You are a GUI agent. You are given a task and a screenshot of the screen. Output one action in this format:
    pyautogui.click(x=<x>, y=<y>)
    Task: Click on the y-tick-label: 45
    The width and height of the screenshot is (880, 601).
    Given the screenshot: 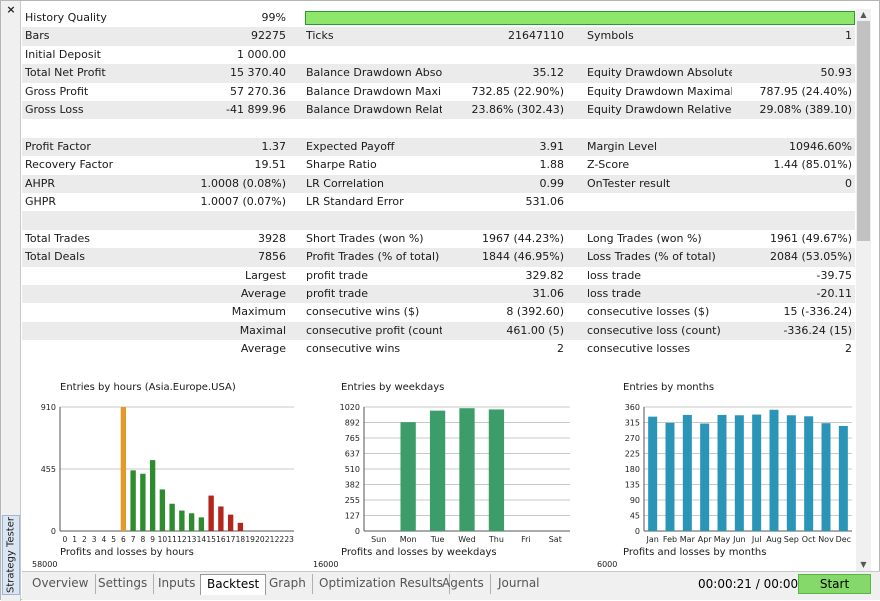 What is the action you would take?
    pyautogui.click(x=635, y=516)
    